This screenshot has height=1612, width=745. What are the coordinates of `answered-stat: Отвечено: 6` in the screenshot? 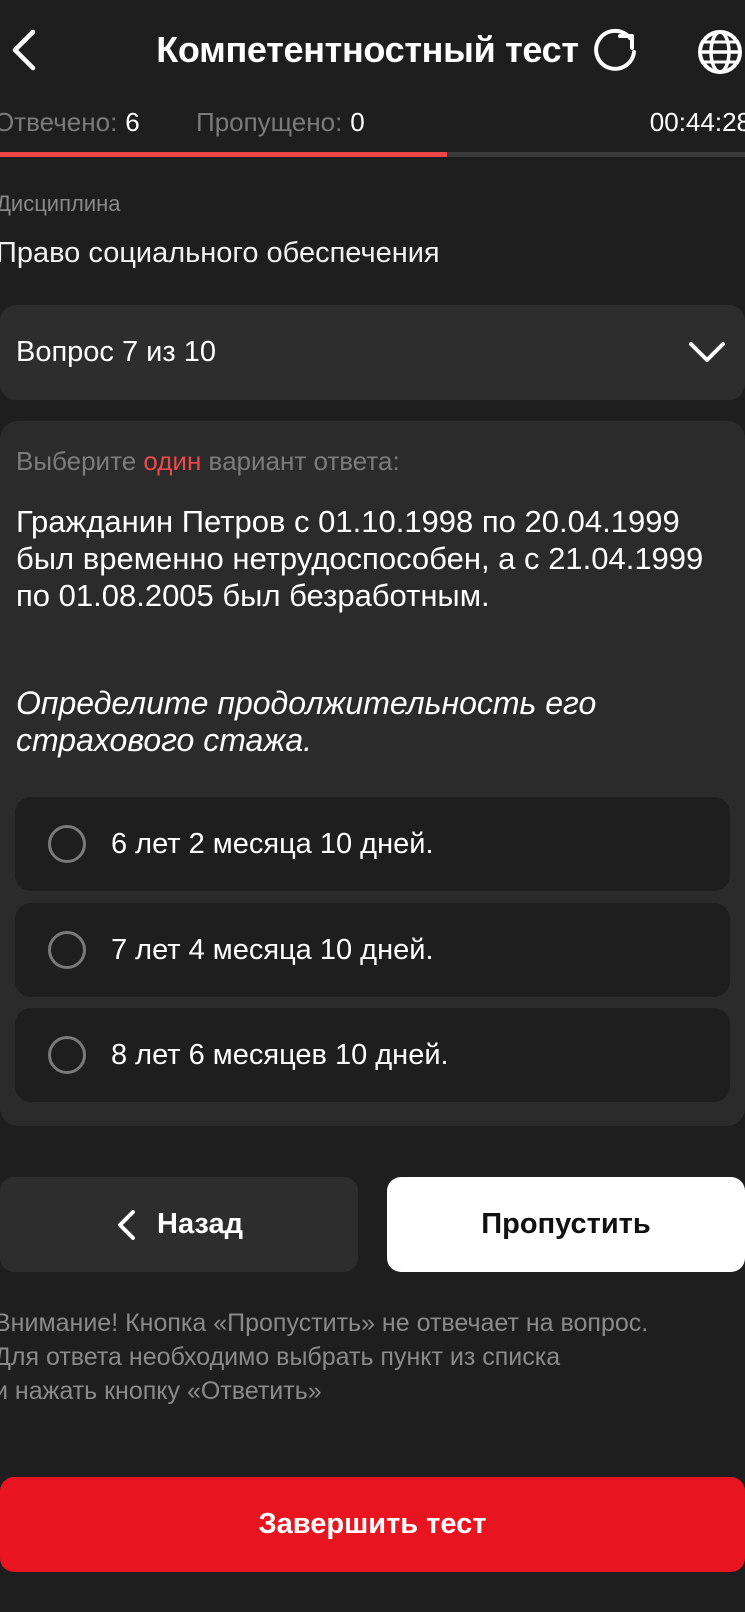 It's located at (70, 122).